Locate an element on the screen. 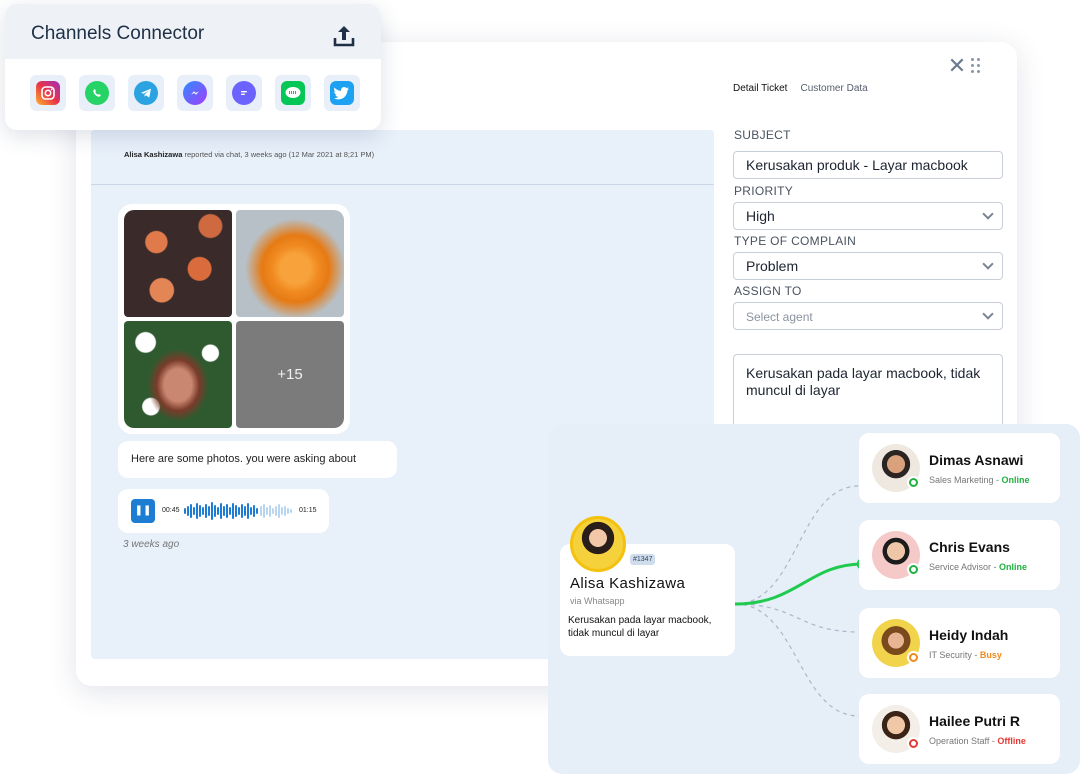 The height and width of the screenshot is (781, 1080). agent-role: Service Advisor is located at coordinates (960, 567).